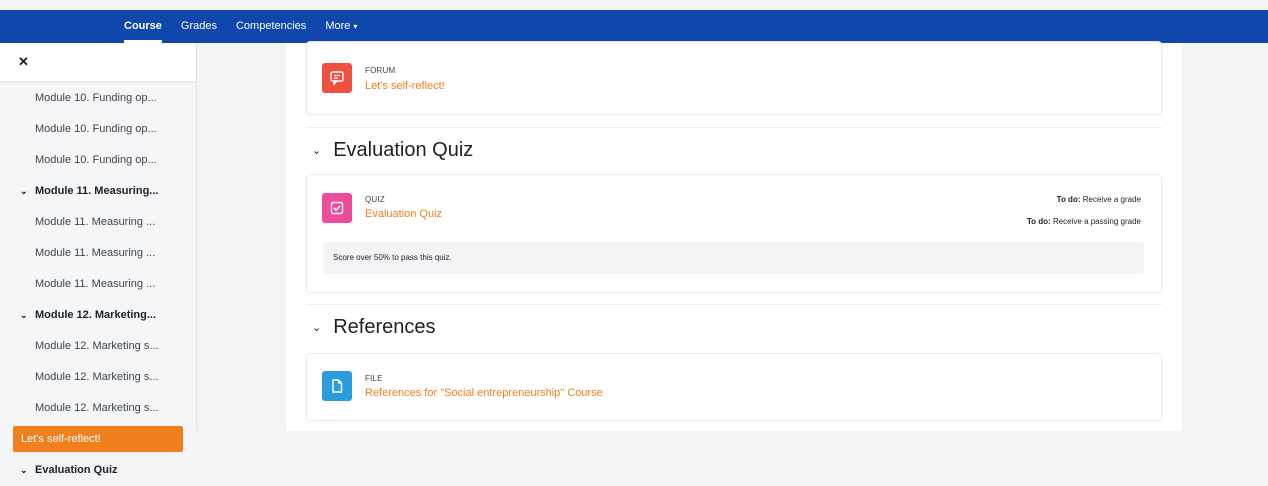 This screenshot has height=486, width=1268. I want to click on section-title: ⌄ References, so click(374, 327).